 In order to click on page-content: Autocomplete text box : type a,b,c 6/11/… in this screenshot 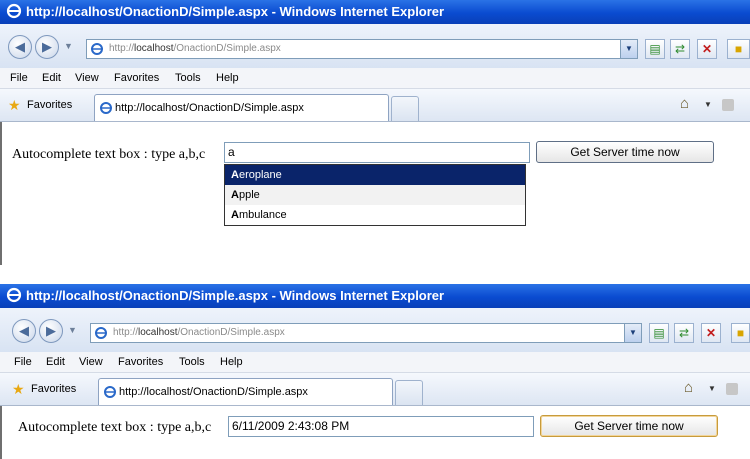, I will do `click(375, 432)`.